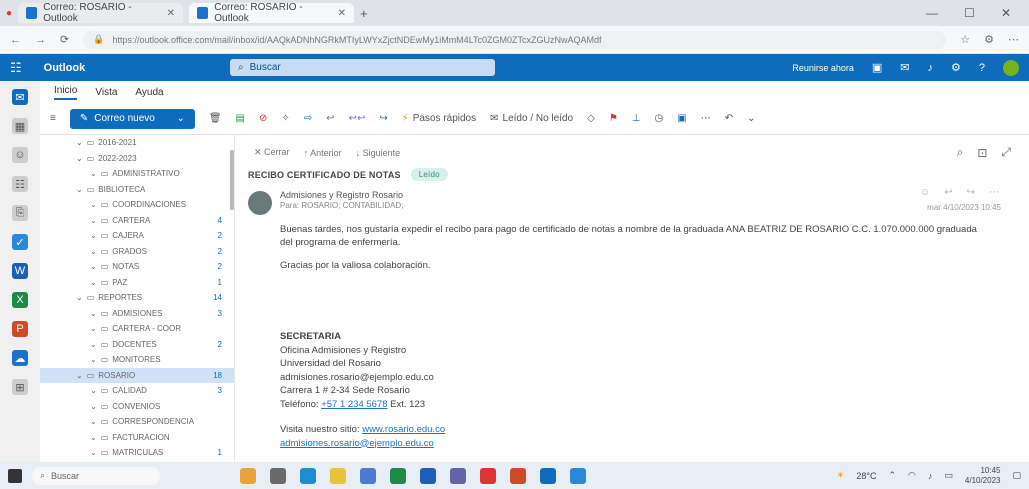 This screenshot has width=1029, height=489. I want to click on read-unread-button: ✉ Leído / No leído, so click(531, 118).